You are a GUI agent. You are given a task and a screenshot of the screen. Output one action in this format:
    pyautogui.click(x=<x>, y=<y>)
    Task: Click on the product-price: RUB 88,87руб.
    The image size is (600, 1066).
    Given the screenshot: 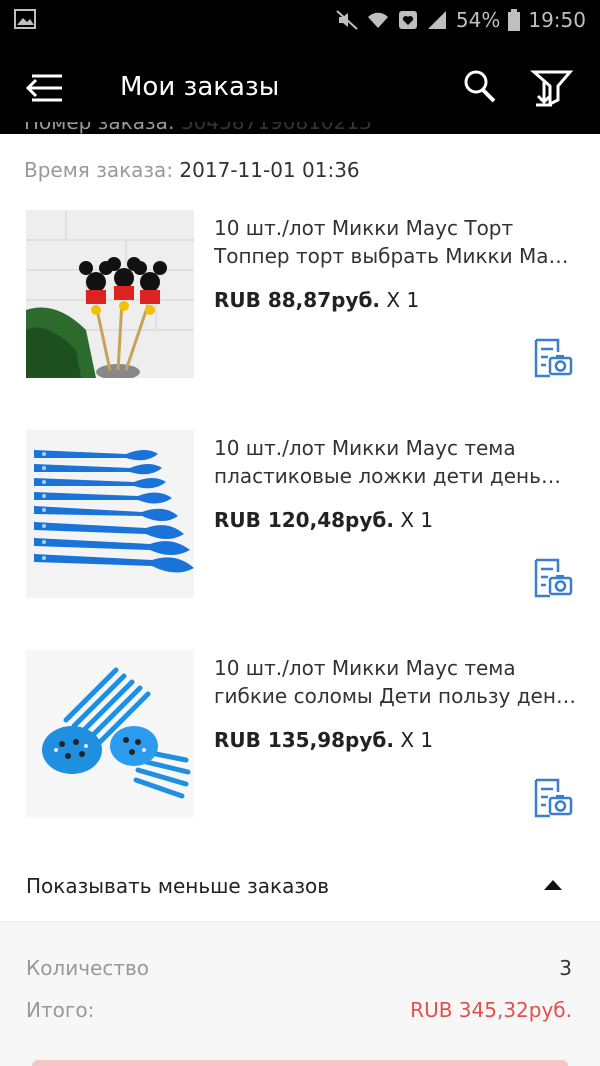 What is the action you would take?
    pyautogui.click(x=297, y=300)
    